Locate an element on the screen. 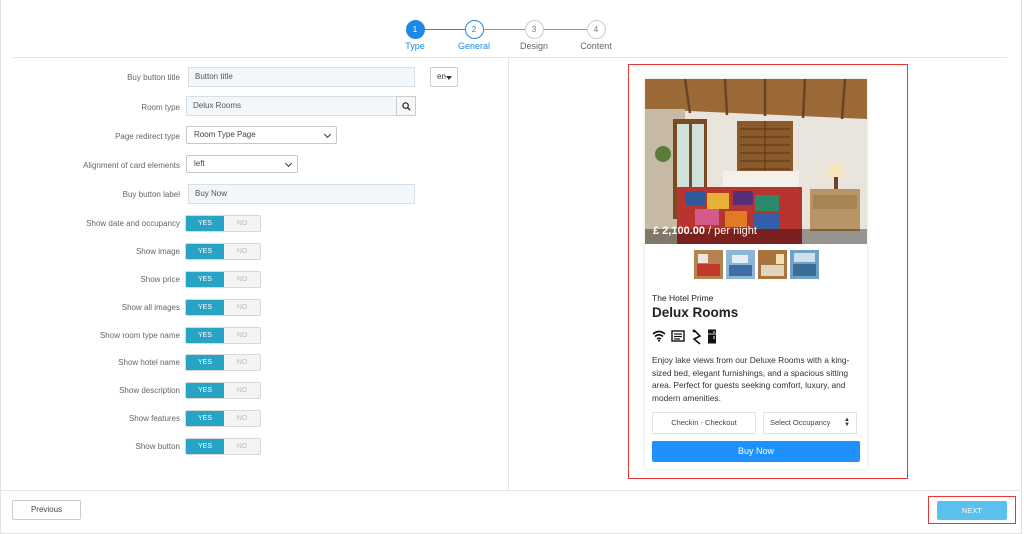 This screenshot has width=1024, height=534. step-design: 3 Design is located at coordinates (534, 35).